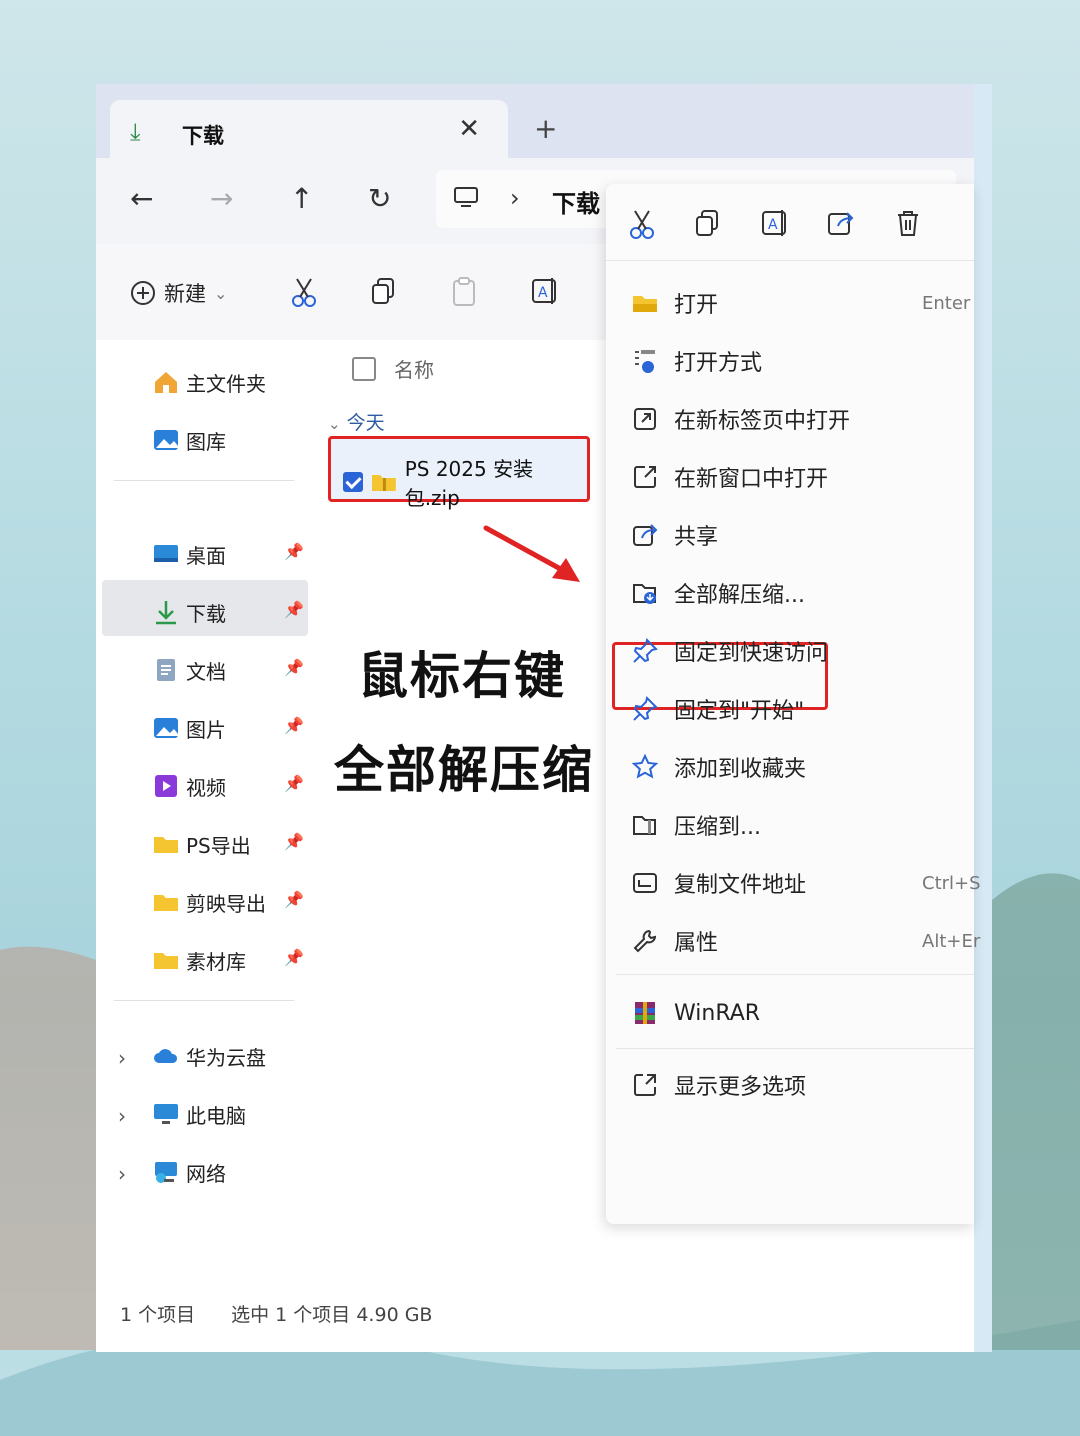  What do you see at coordinates (332, 1315) in the screenshot?
I see `status-selection: 选中 1 个项目 4.90 GB` at bounding box center [332, 1315].